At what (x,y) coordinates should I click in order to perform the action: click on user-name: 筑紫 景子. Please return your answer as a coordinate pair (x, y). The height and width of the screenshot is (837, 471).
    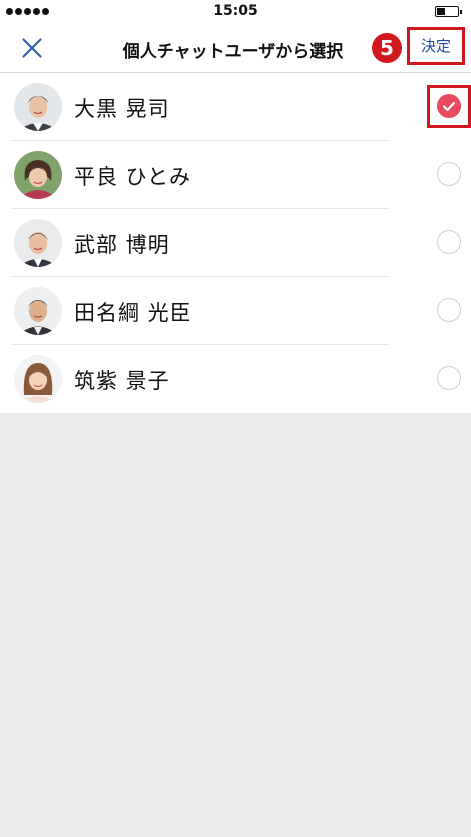
    Looking at the image, I should click on (122, 381).